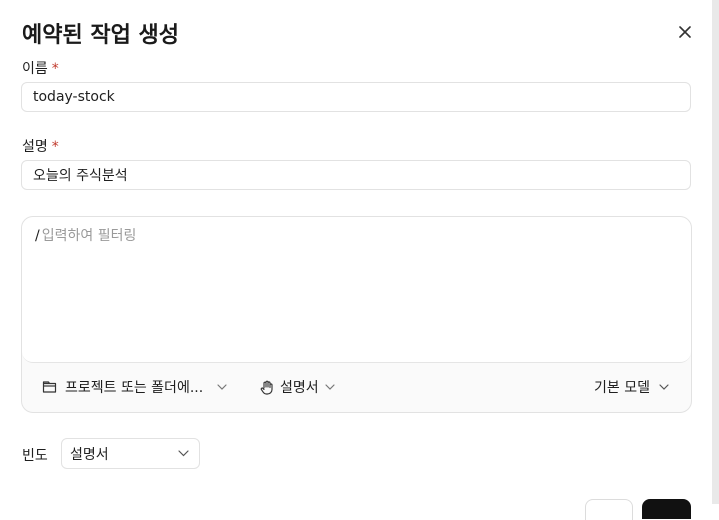 This screenshot has height=520, width=719. What do you see at coordinates (89, 454) in the screenshot?
I see `frequency-selected-value: 설명서` at bounding box center [89, 454].